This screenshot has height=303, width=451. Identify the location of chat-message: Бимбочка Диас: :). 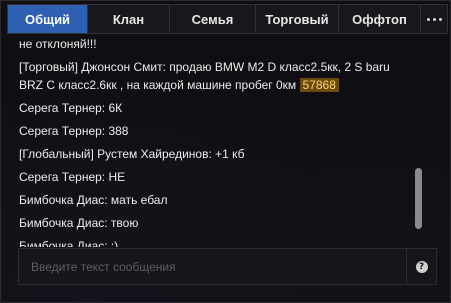
(69, 243).